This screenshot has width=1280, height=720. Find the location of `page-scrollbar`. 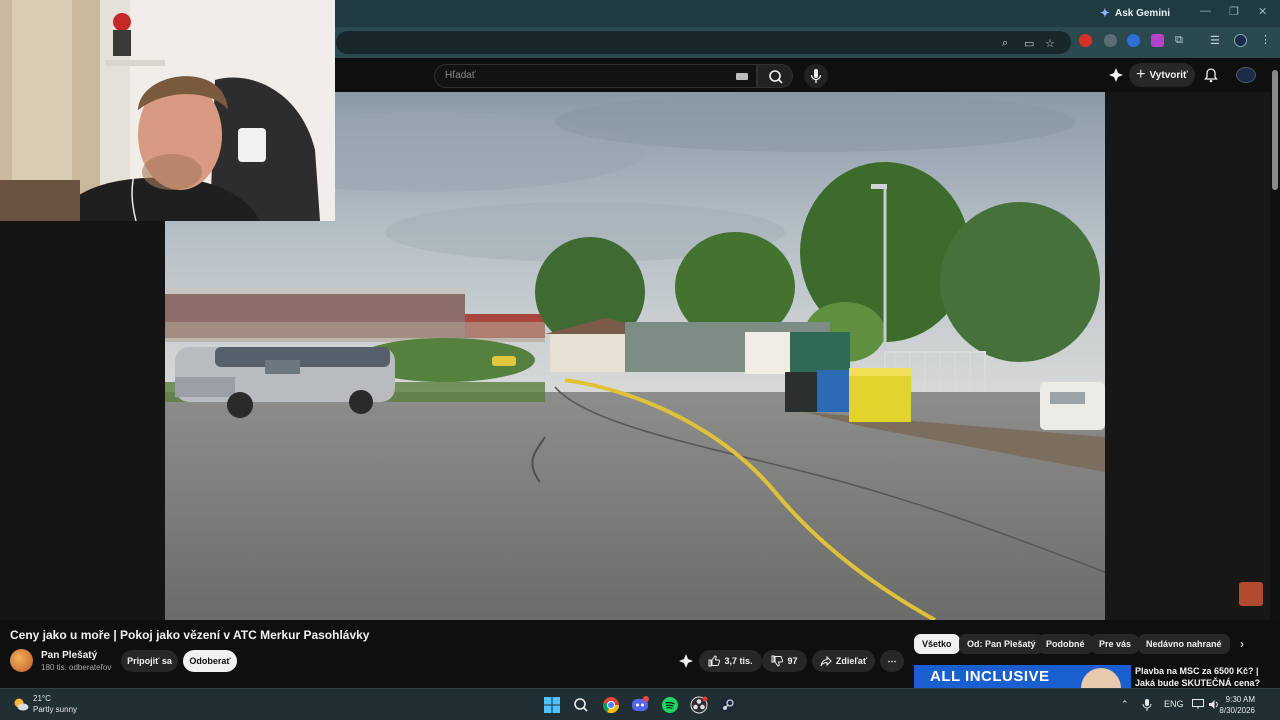

page-scrollbar is located at coordinates (1275, 373).